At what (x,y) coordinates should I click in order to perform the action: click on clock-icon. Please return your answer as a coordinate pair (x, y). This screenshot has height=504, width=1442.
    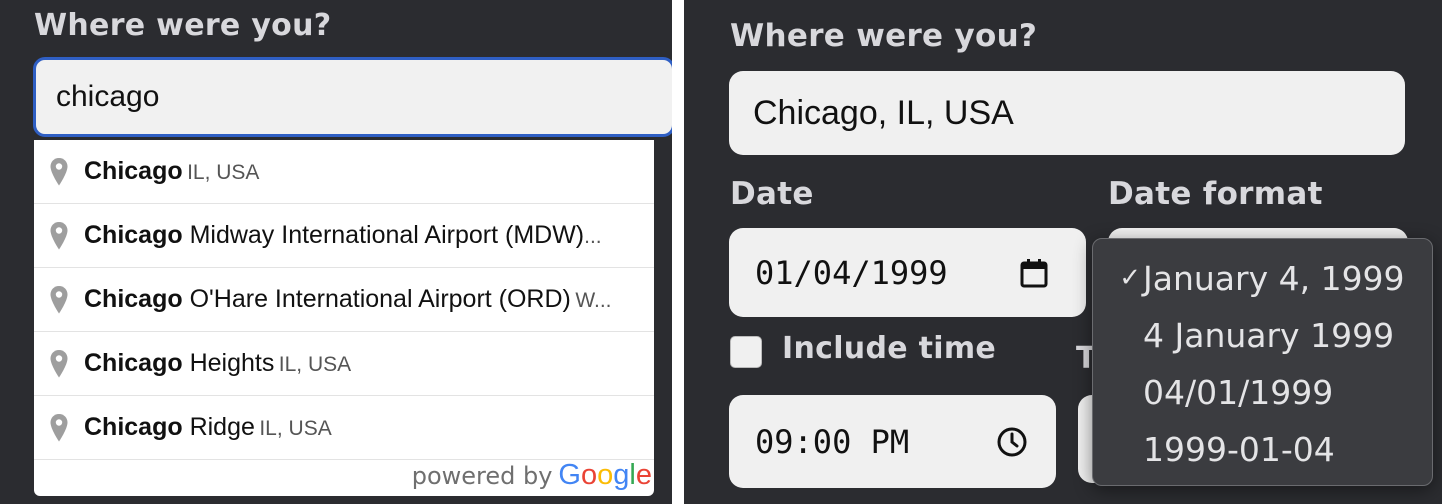
    Looking at the image, I should click on (1012, 442).